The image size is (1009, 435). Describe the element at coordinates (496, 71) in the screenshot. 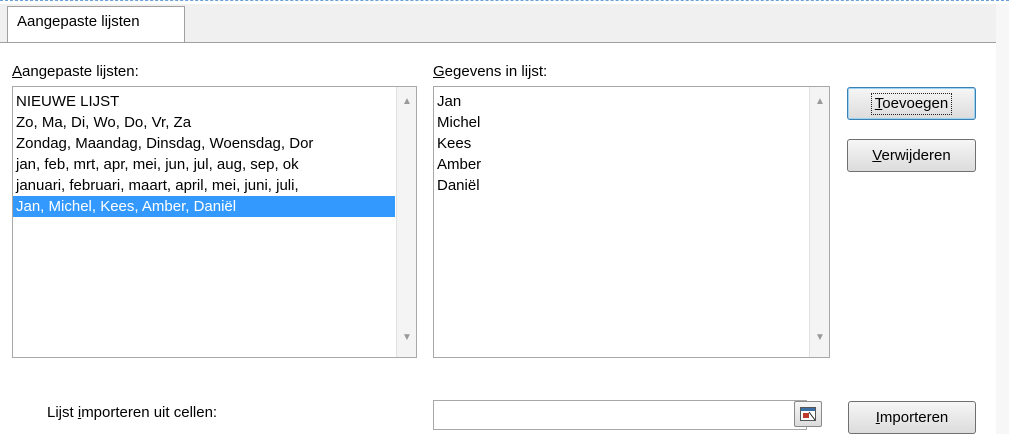

I see `list-entries-label-text: egevens in lijst:` at that location.